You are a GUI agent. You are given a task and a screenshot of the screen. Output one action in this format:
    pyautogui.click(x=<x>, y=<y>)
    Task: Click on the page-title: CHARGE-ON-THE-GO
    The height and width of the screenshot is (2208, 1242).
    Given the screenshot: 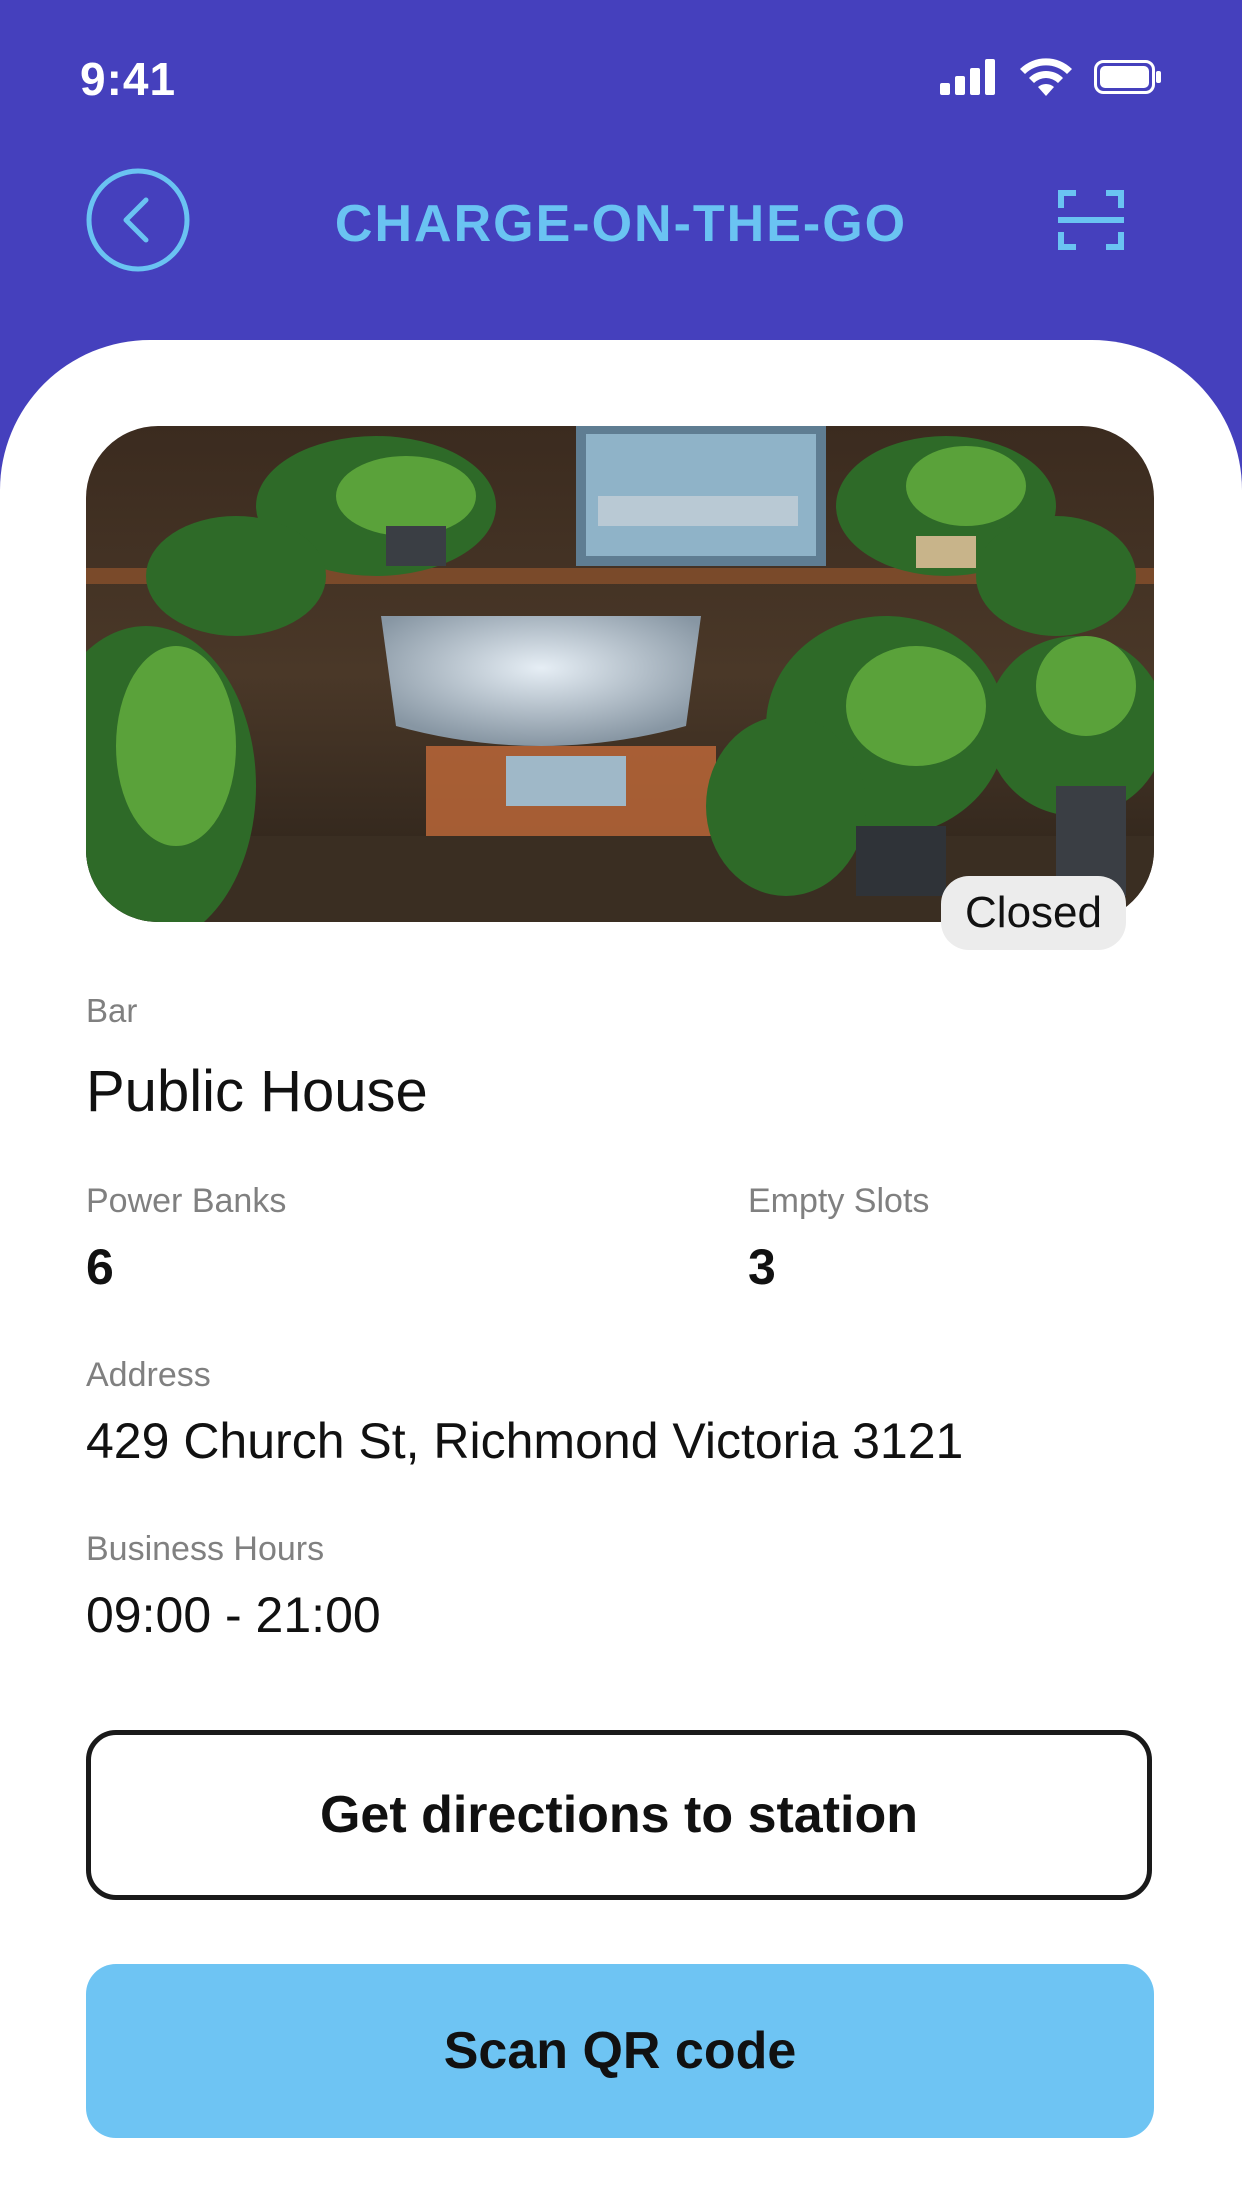 What is the action you would take?
    pyautogui.click(x=621, y=224)
    